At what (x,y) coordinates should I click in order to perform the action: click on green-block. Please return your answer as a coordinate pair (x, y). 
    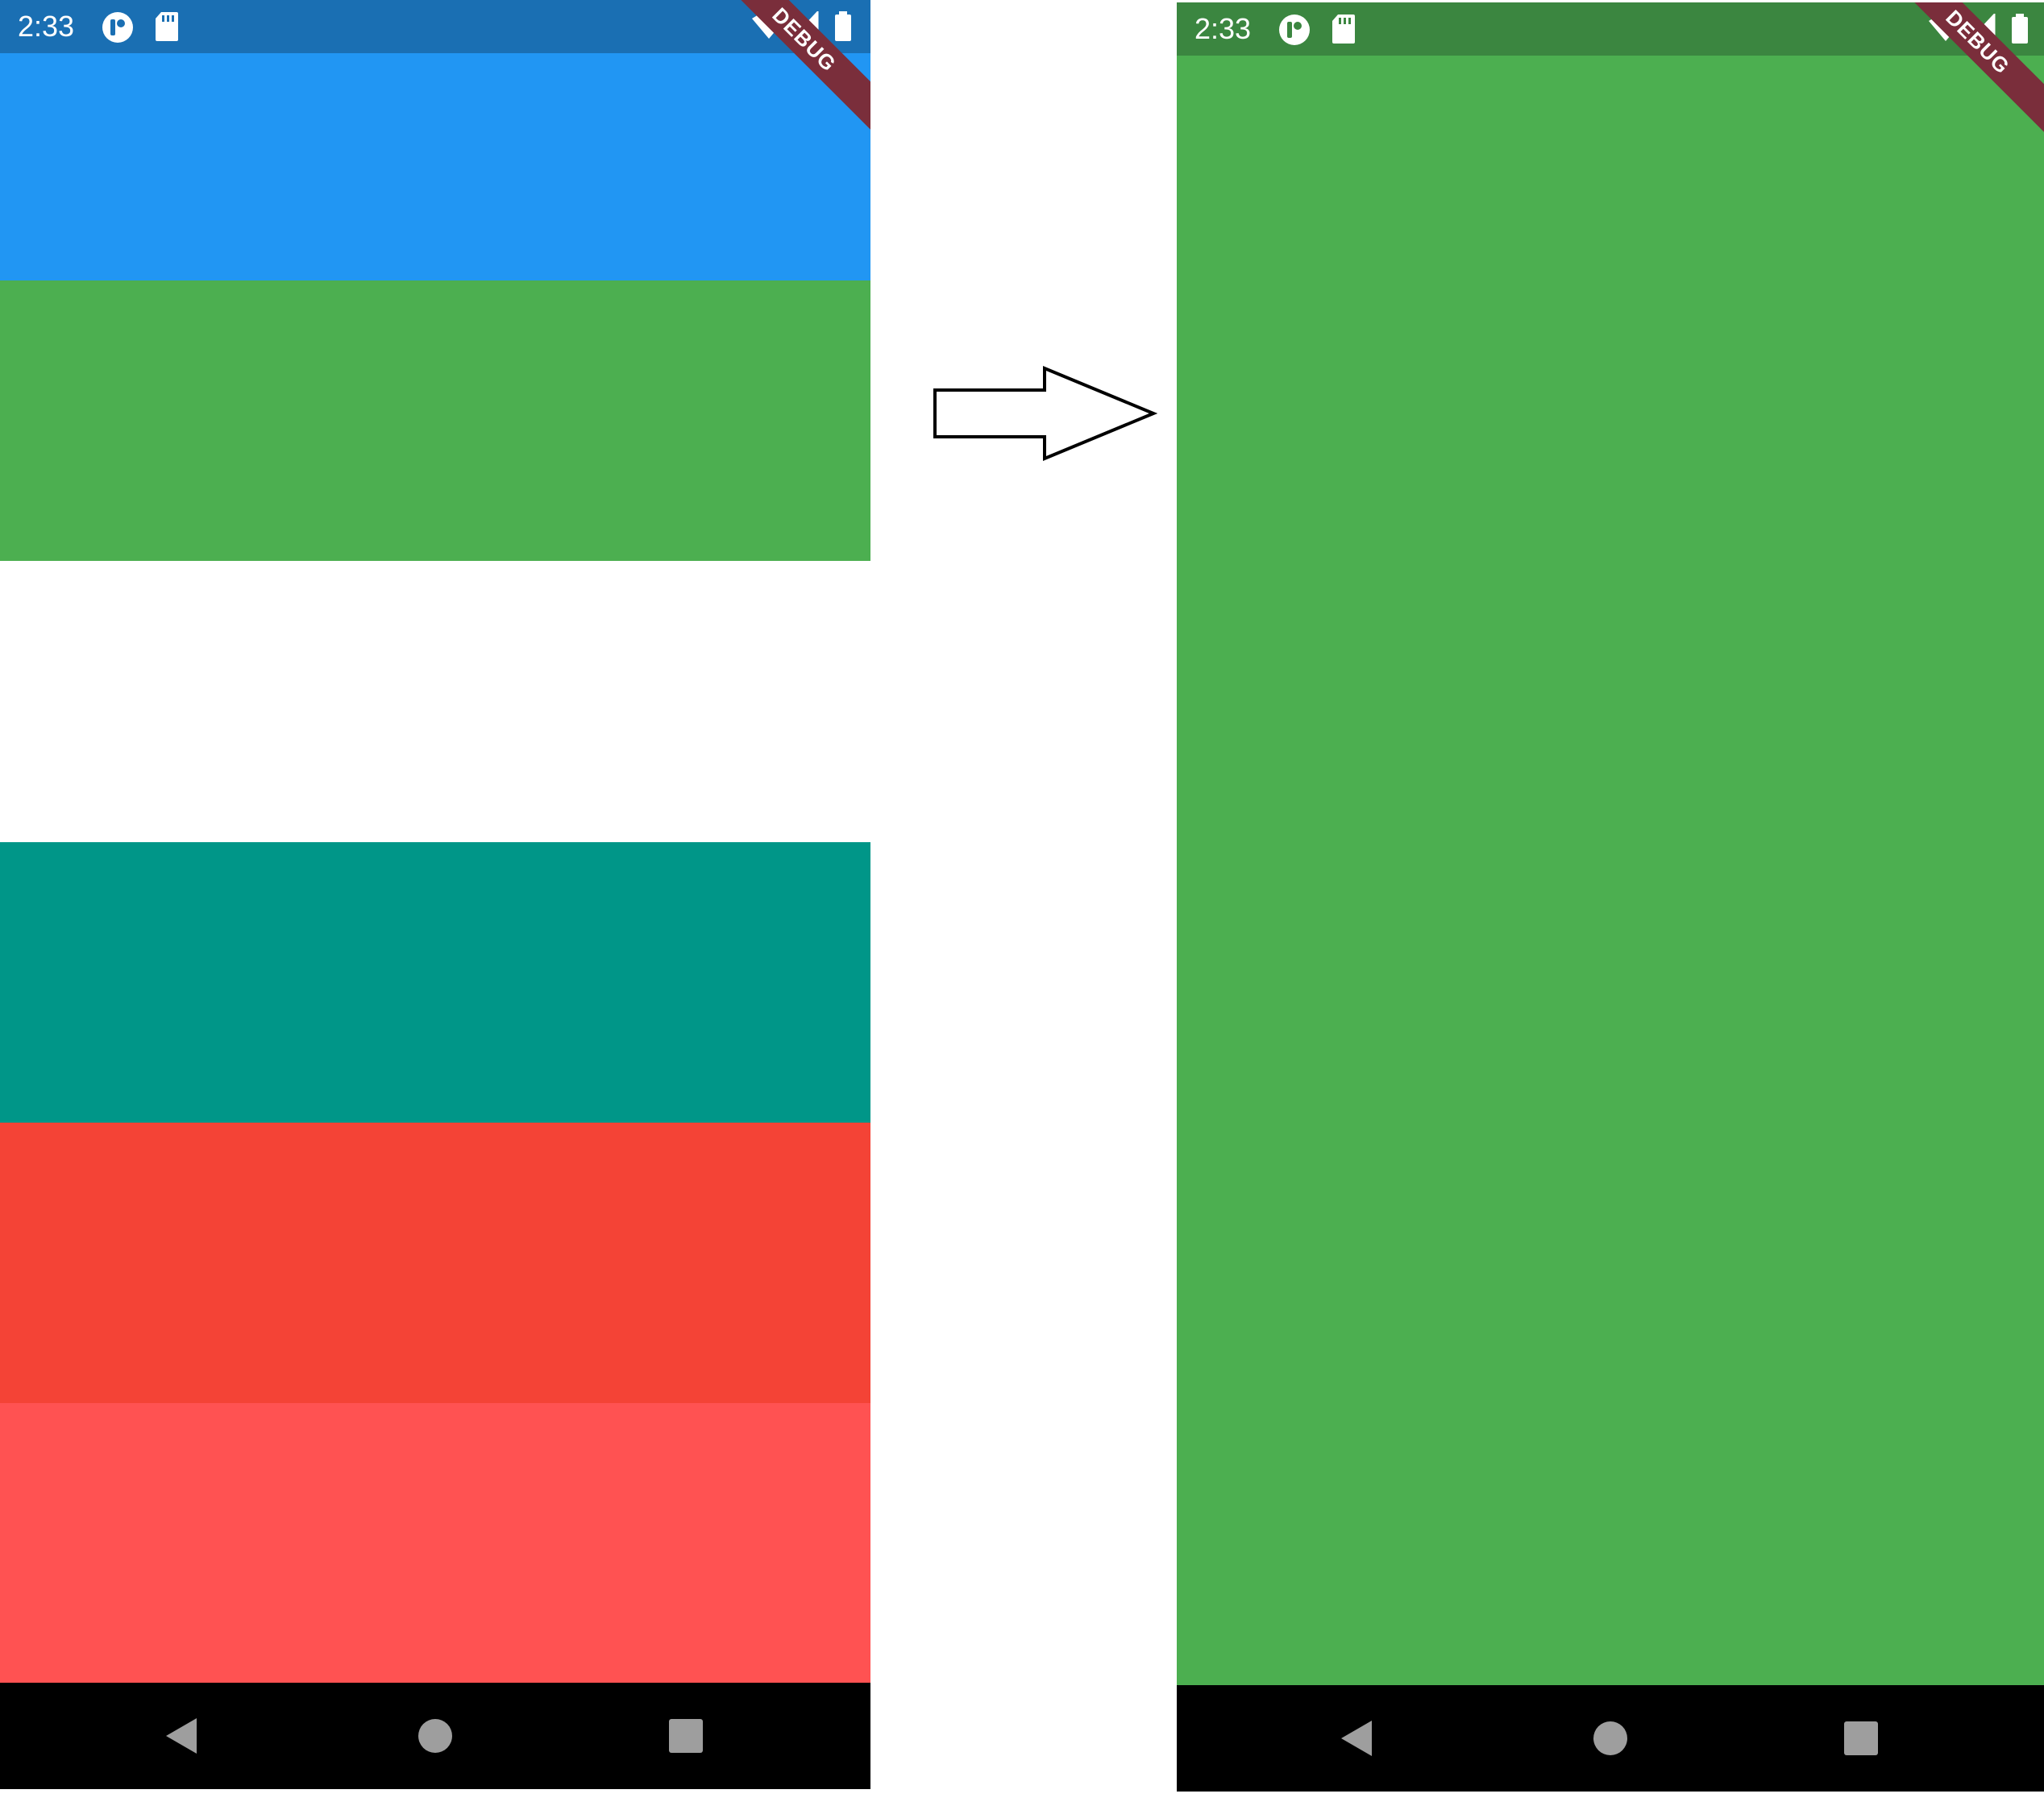
    Looking at the image, I should click on (435, 420).